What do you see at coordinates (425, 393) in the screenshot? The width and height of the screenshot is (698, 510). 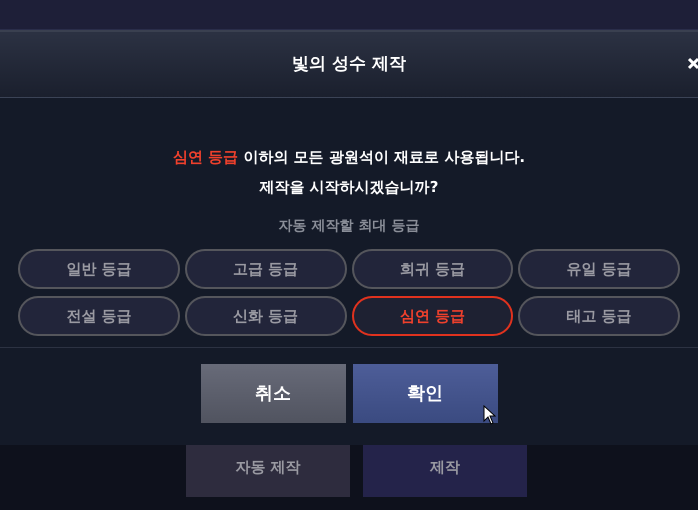 I see `confirm-button: 확인` at bounding box center [425, 393].